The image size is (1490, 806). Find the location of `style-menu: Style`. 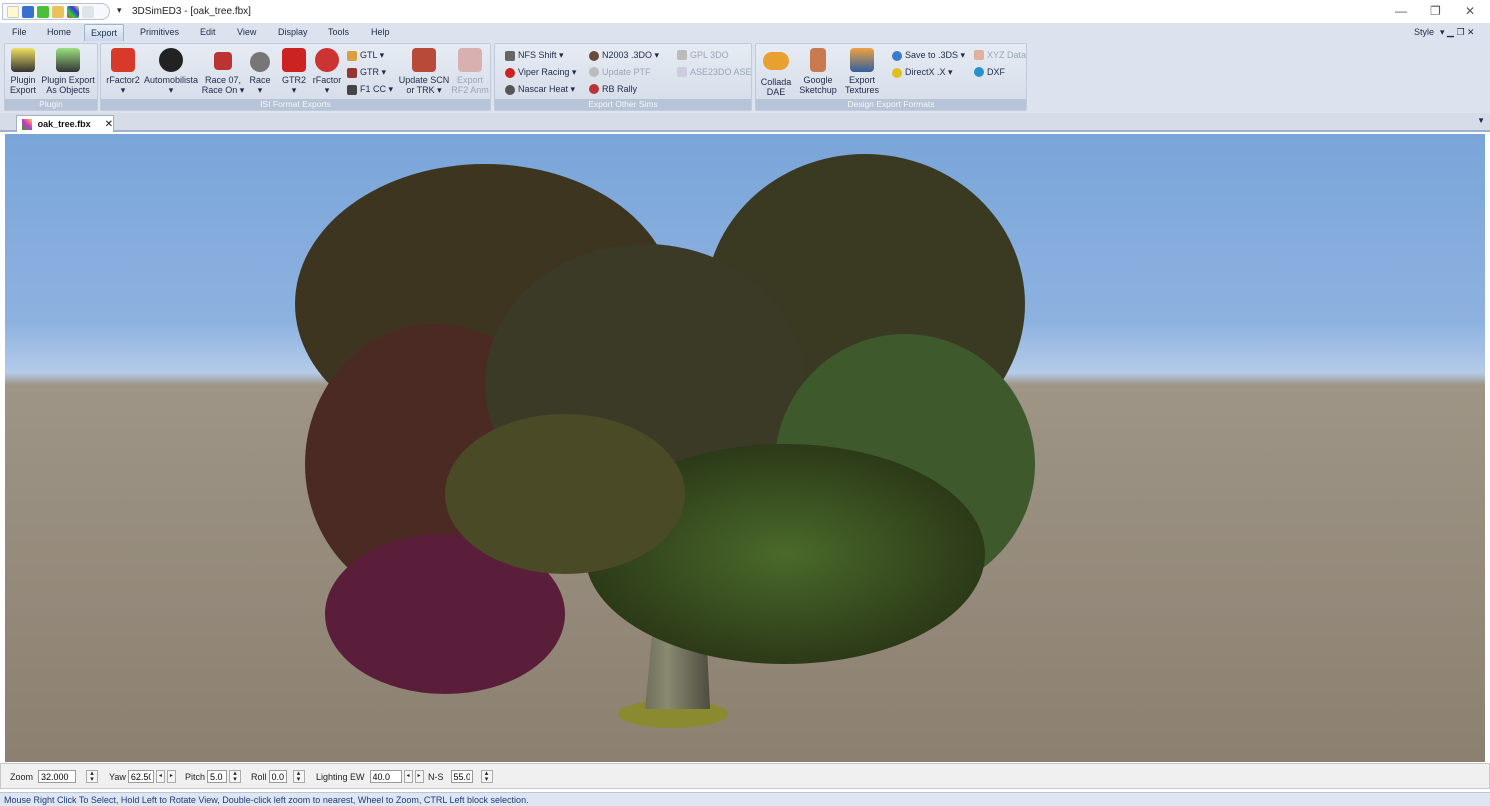

style-menu: Style is located at coordinates (1424, 32).